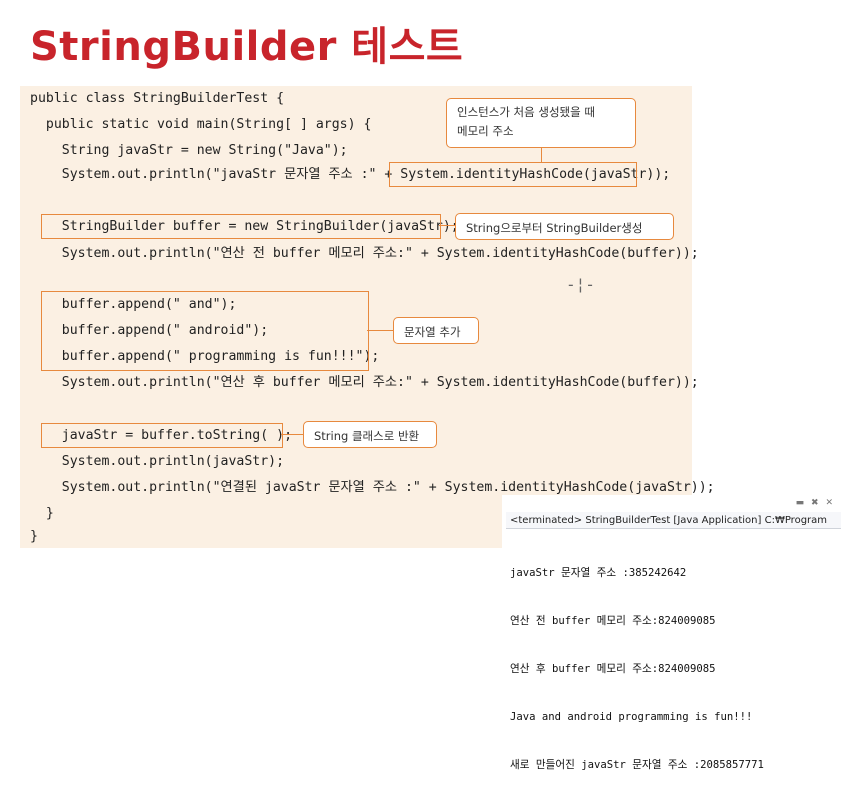 This screenshot has height=805, width=841. Describe the element at coordinates (162, 435) in the screenshot. I see `highlight-to-string` at that location.